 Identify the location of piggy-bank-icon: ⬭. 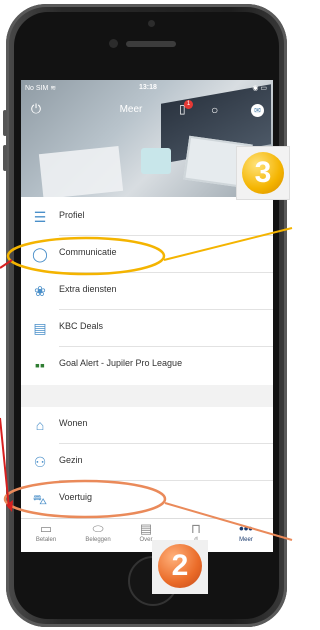
(98, 528).